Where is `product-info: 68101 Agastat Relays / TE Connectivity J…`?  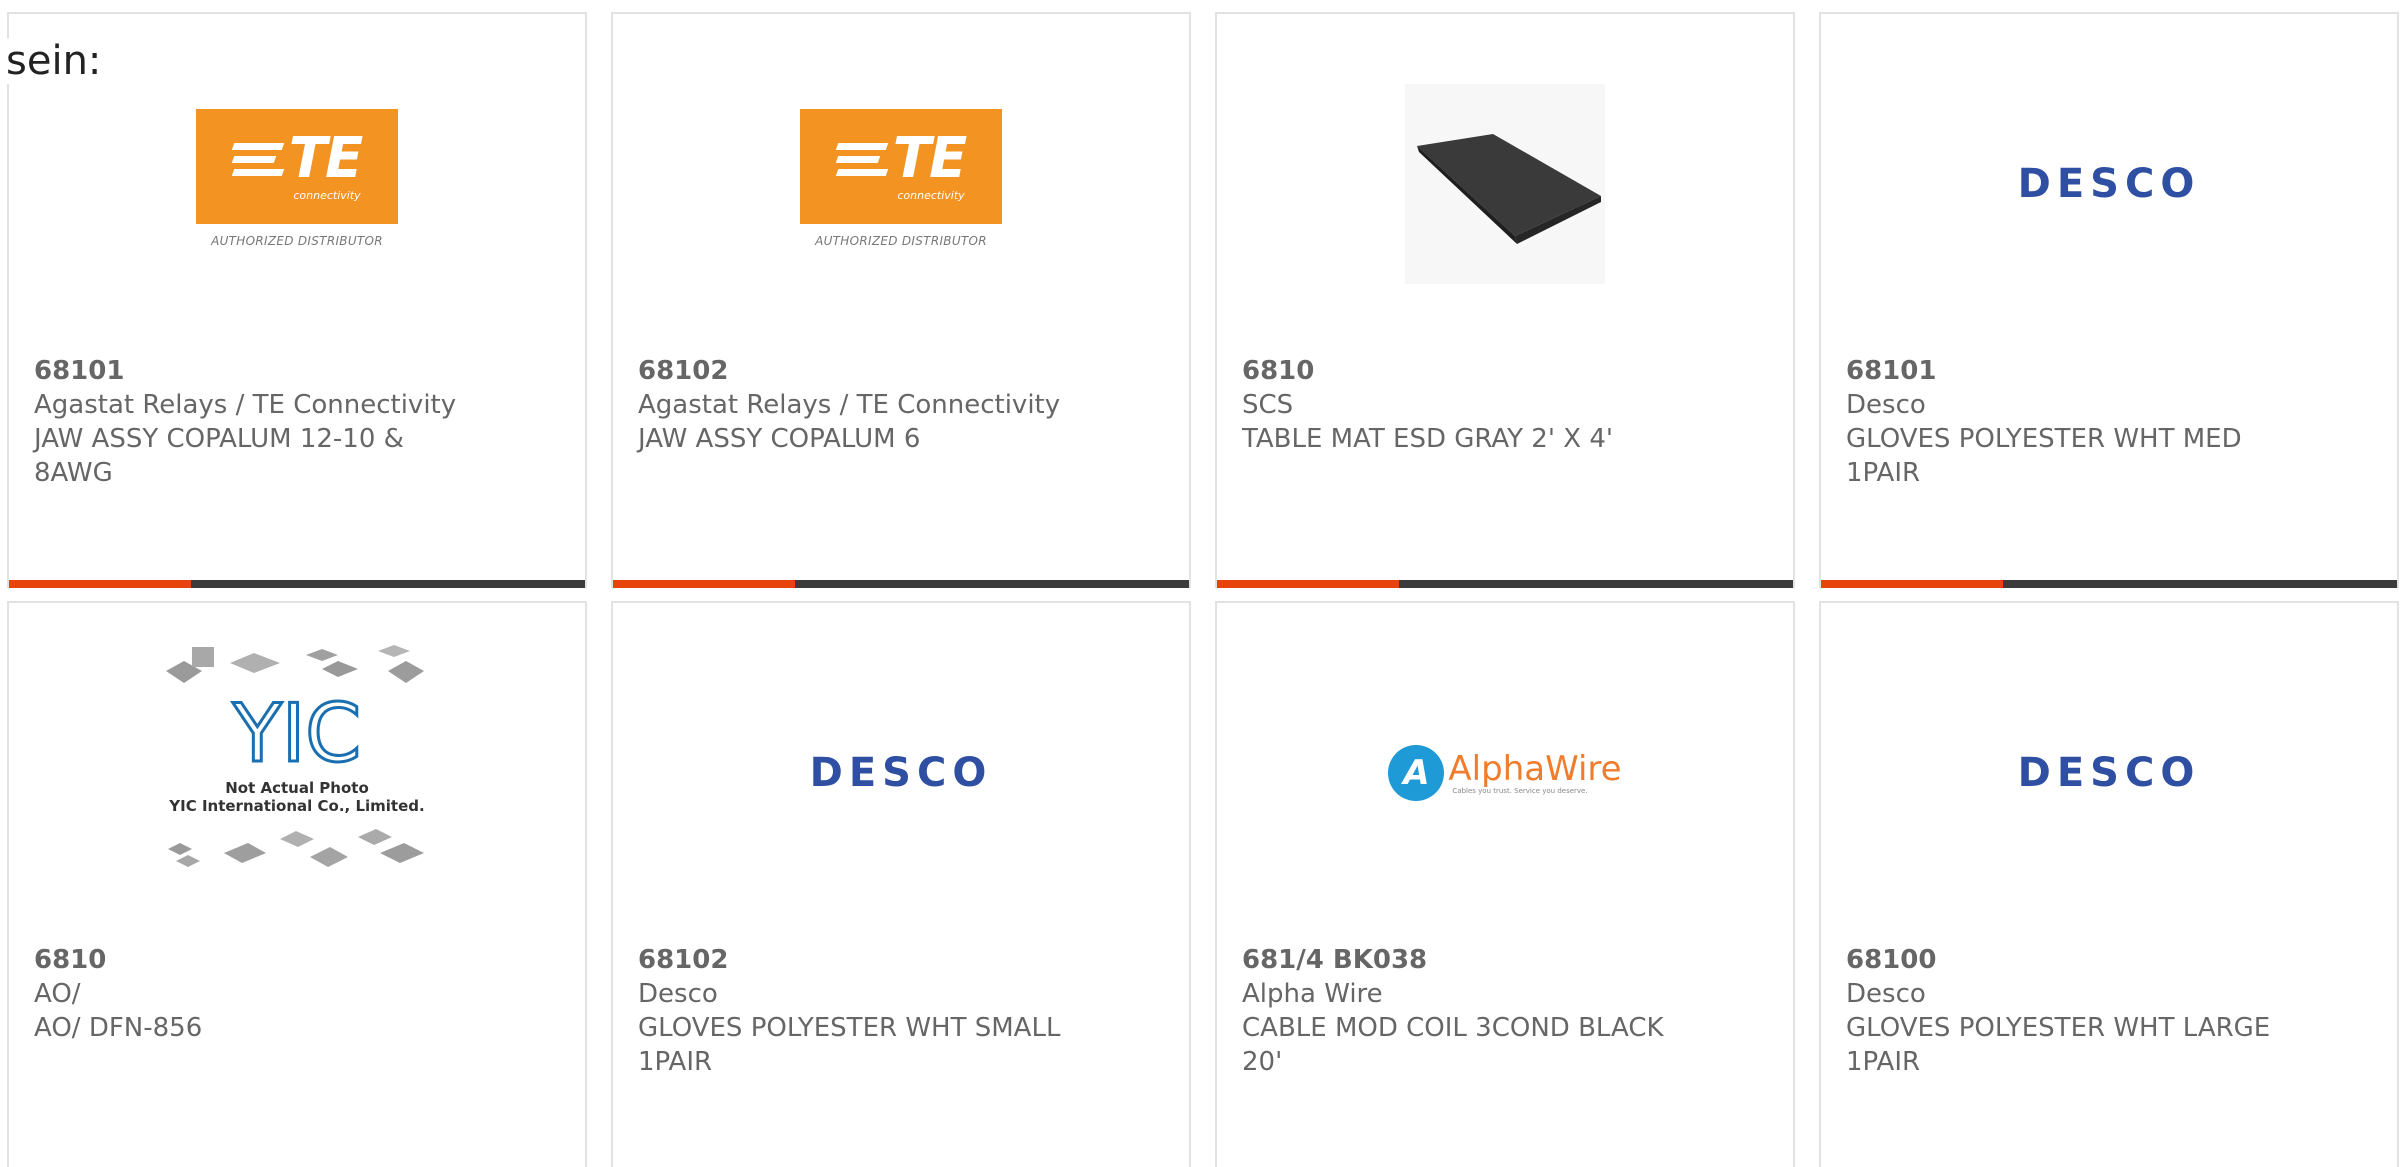 product-info: 68101 Agastat Relays / TE Connectivity J… is located at coordinates (254, 422).